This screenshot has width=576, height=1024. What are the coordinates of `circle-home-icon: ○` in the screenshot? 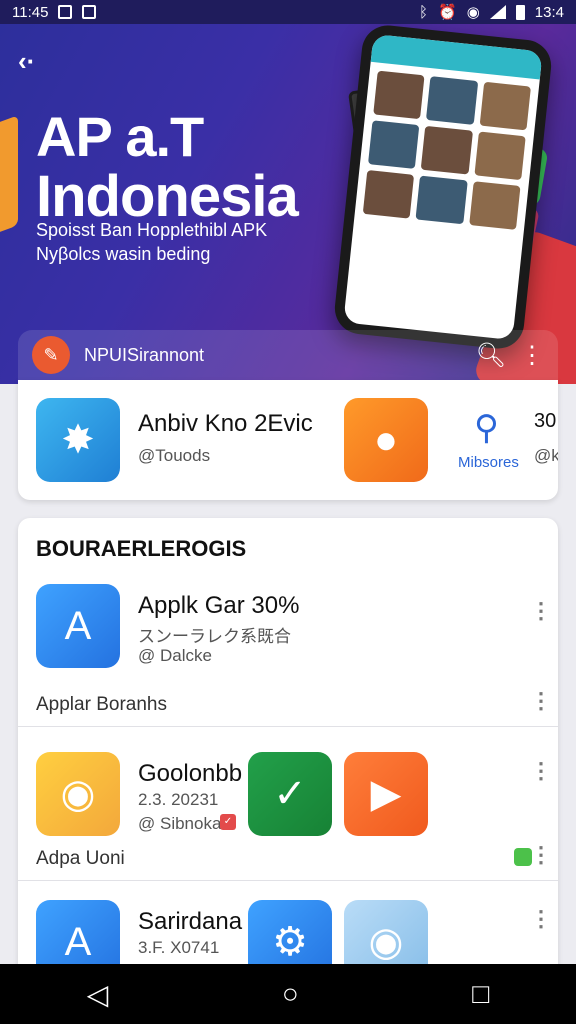 It's located at (290, 994).